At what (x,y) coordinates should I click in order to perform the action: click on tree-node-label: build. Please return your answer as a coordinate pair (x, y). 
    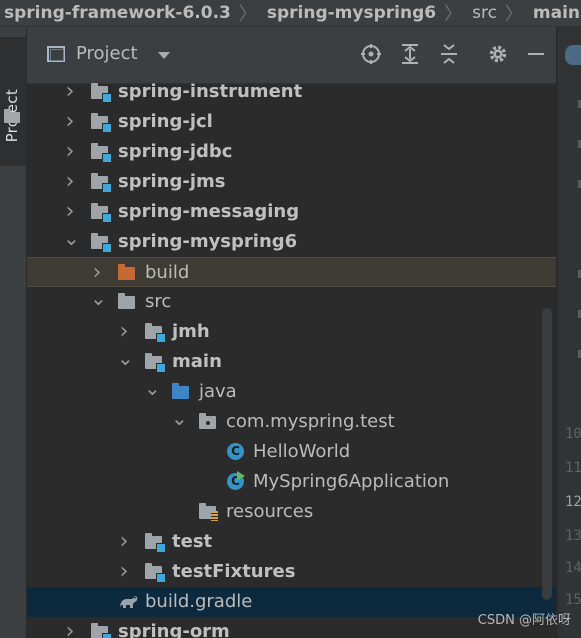
    Looking at the image, I should click on (167, 272).